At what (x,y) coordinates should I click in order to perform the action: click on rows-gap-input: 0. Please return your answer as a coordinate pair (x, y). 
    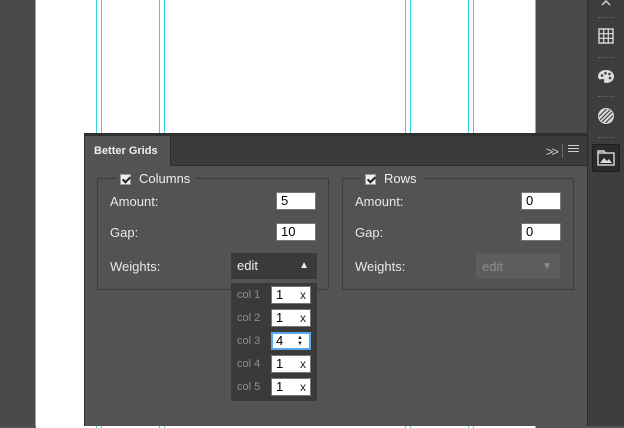
    Looking at the image, I should click on (541, 232).